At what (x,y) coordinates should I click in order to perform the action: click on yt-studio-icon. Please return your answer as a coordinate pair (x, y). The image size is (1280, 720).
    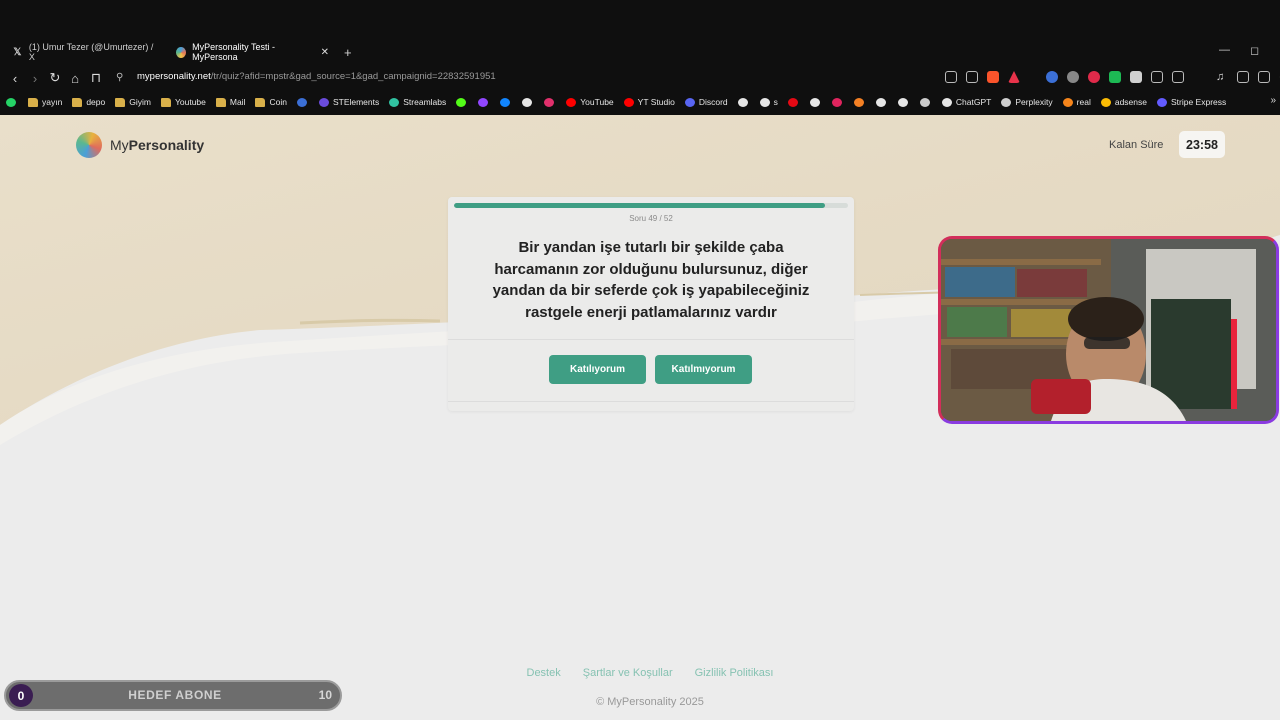
    Looking at the image, I should click on (628, 102).